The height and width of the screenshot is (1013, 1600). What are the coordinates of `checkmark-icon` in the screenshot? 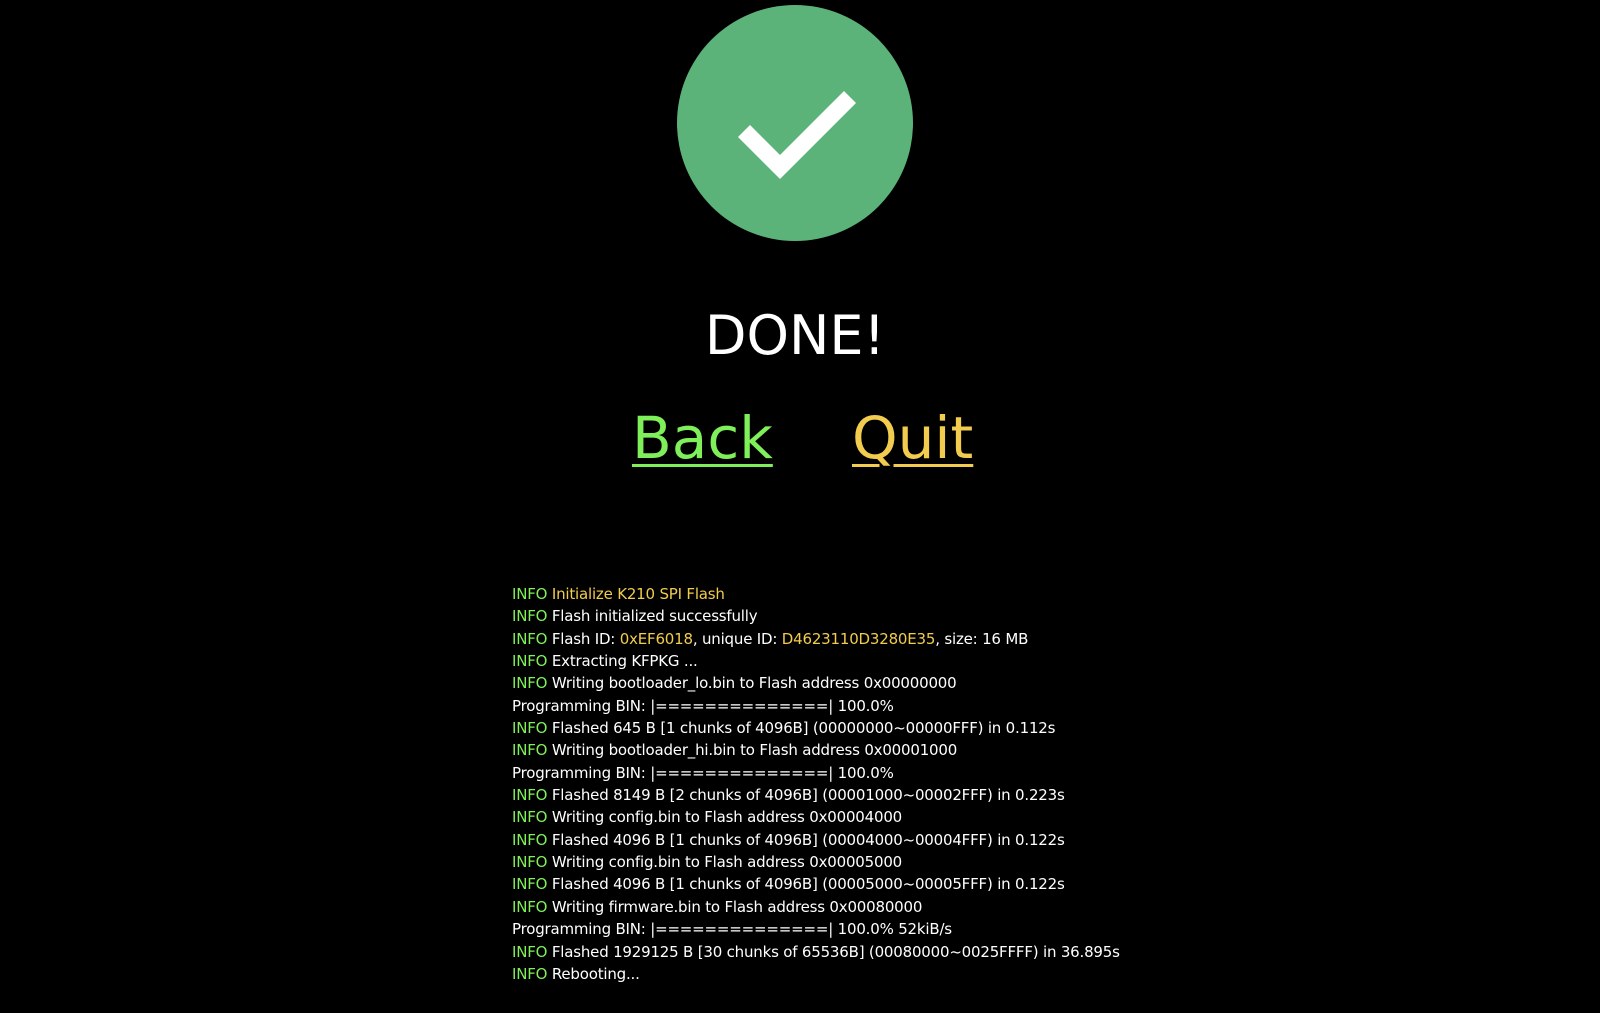 It's located at (797, 135).